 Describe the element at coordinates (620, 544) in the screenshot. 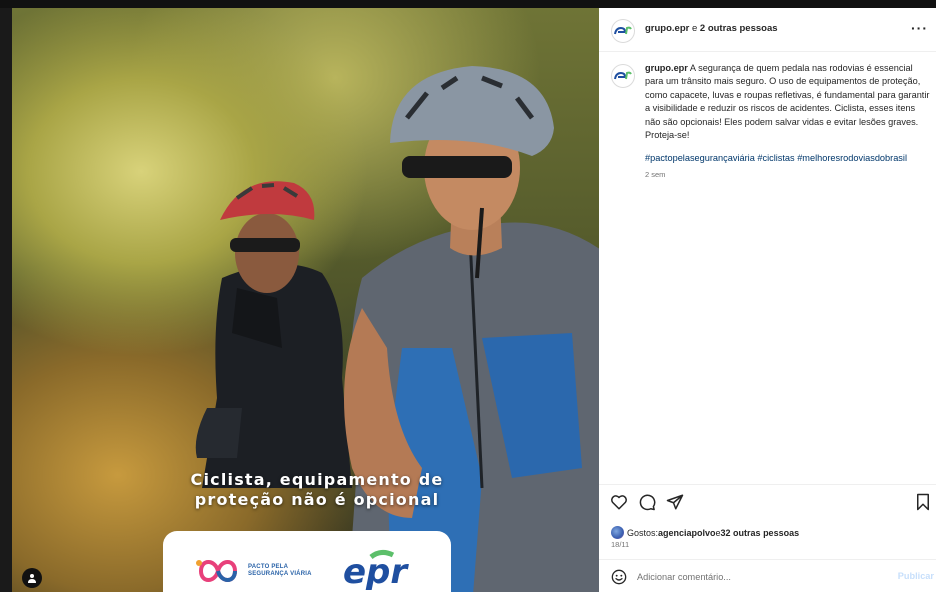

I see `post-date: 18/11` at that location.